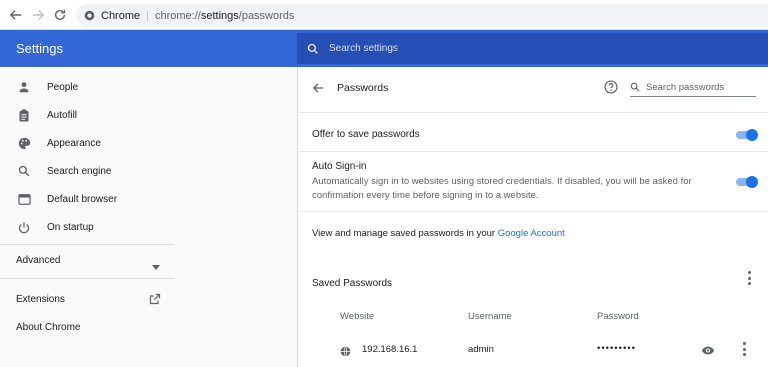 Image resolution: width=768 pixels, height=367 pixels. What do you see at coordinates (366, 134) in the screenshot?
I see `offer-to-save-label: Offer to save passwords` at bounding box center [366, 134].